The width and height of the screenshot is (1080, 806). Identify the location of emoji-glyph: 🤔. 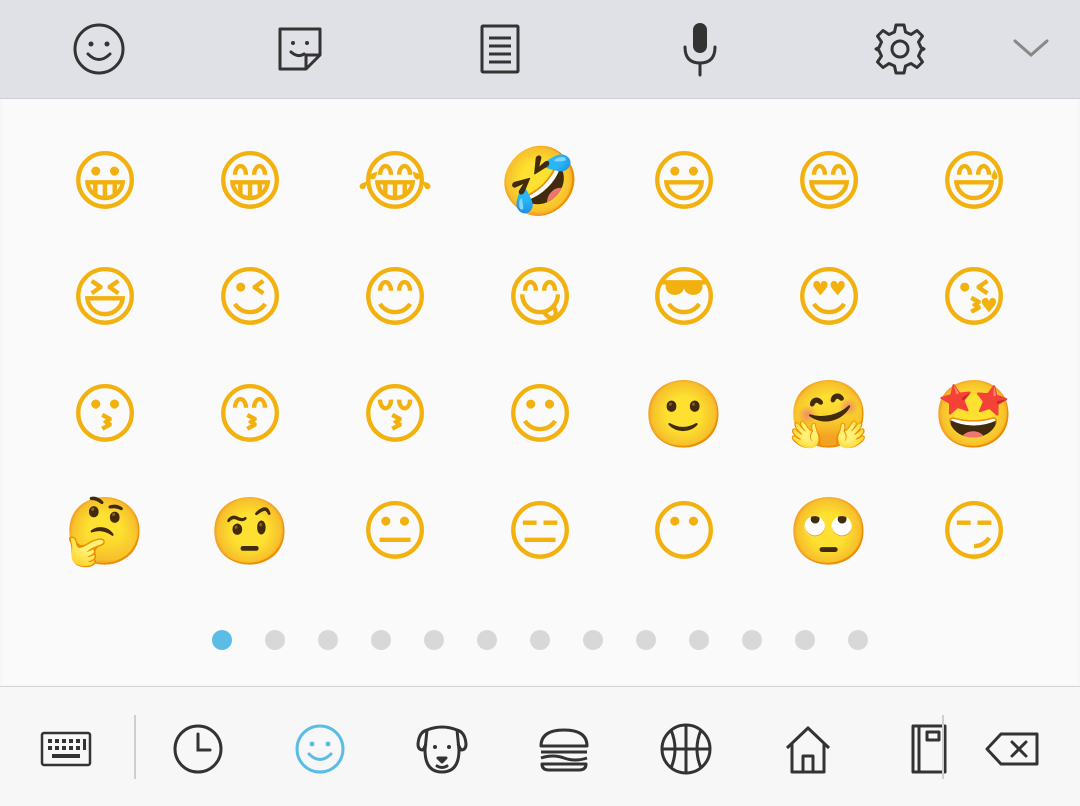
(105, 531).